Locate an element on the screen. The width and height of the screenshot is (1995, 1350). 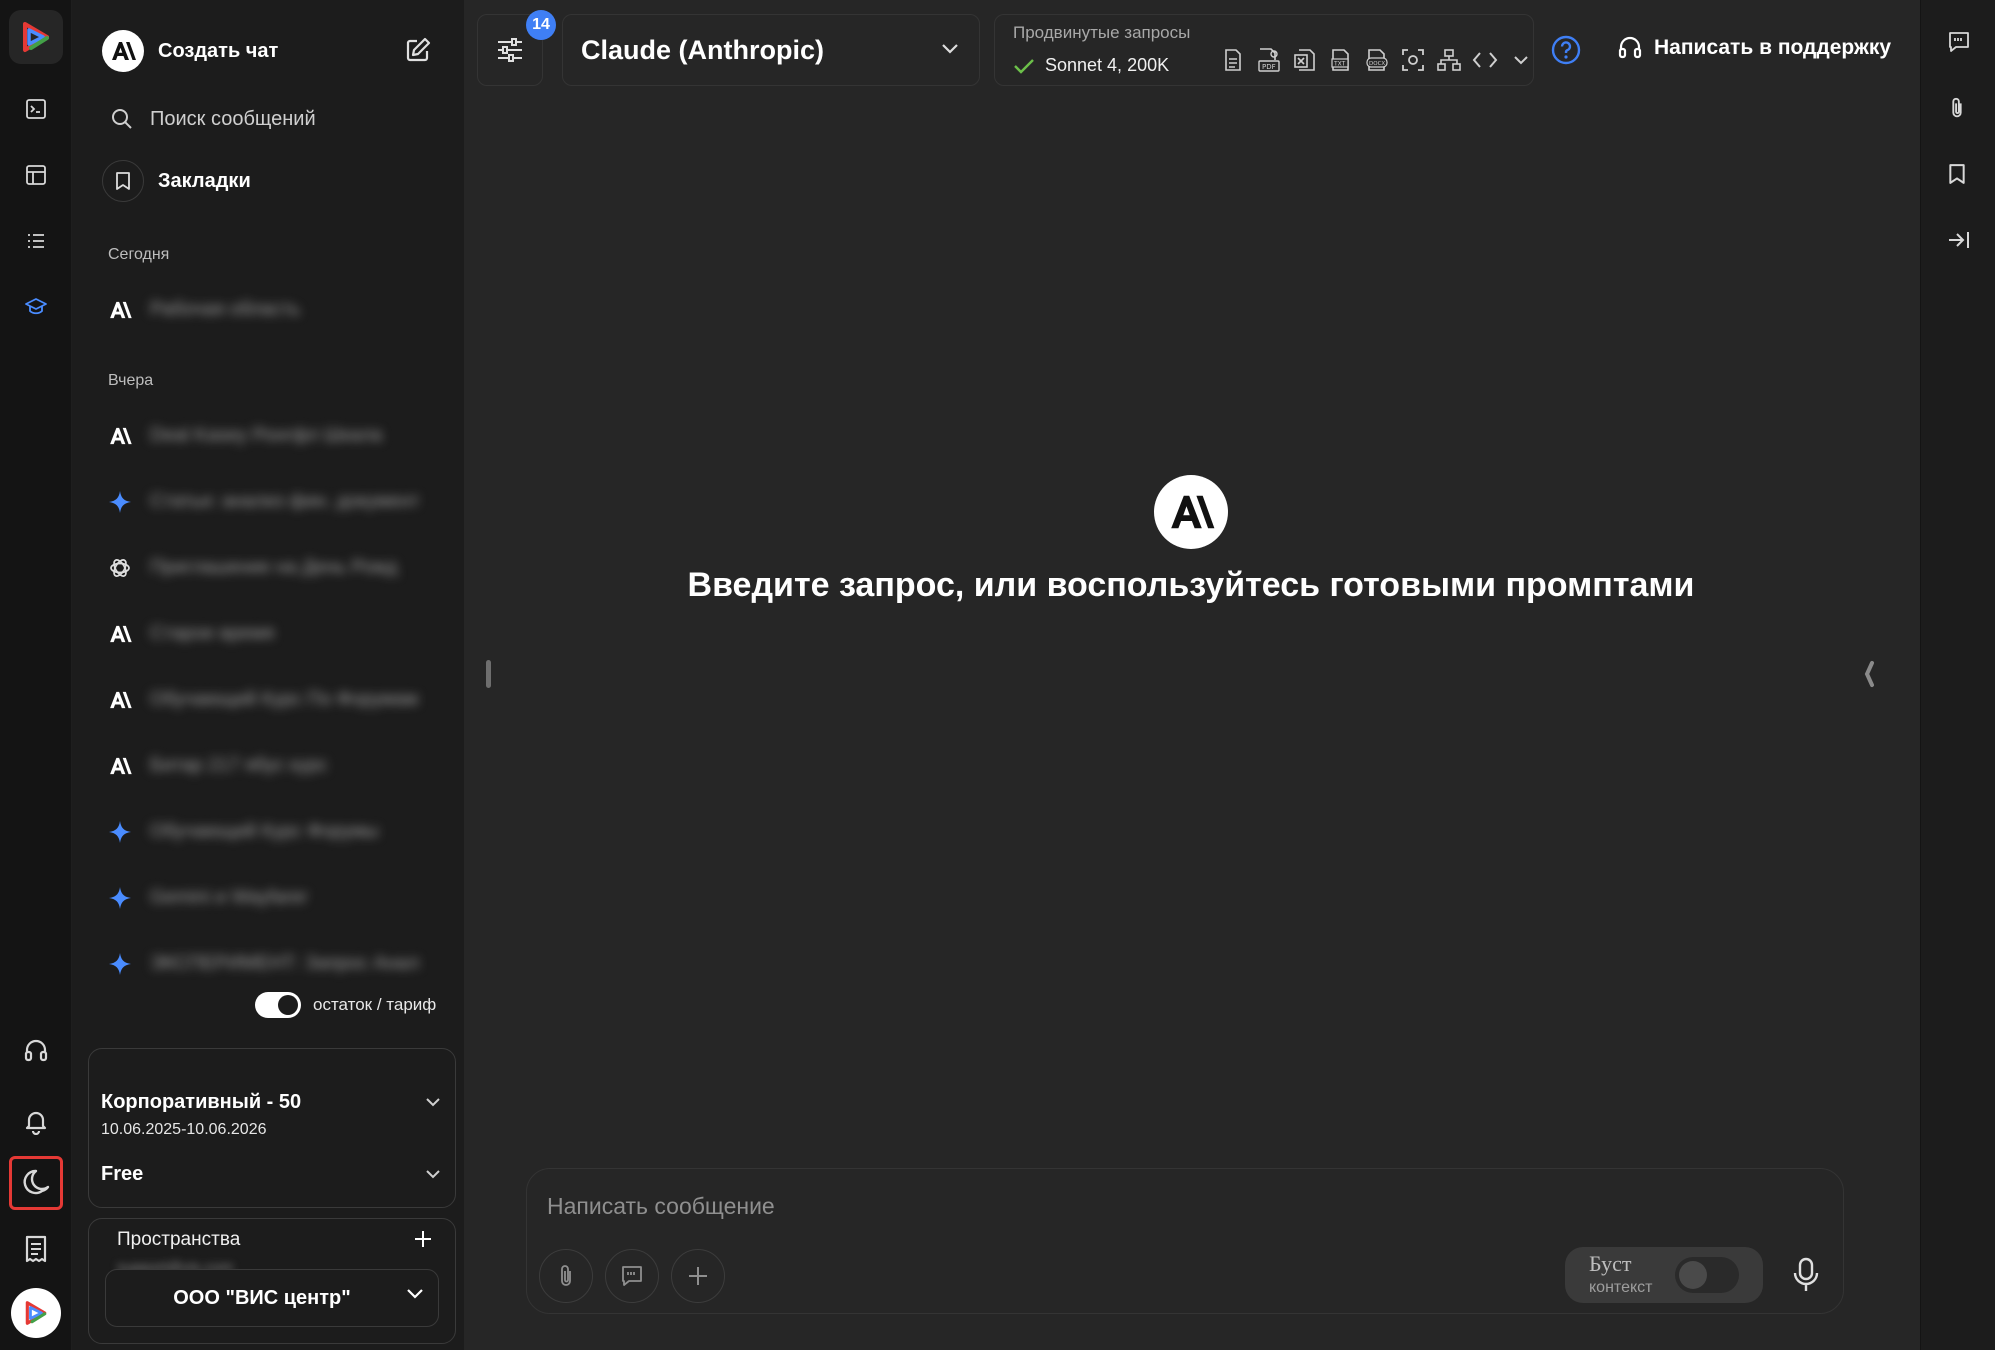
search-placeholder: Поиск сообщений is located at coordinates (233, 118).